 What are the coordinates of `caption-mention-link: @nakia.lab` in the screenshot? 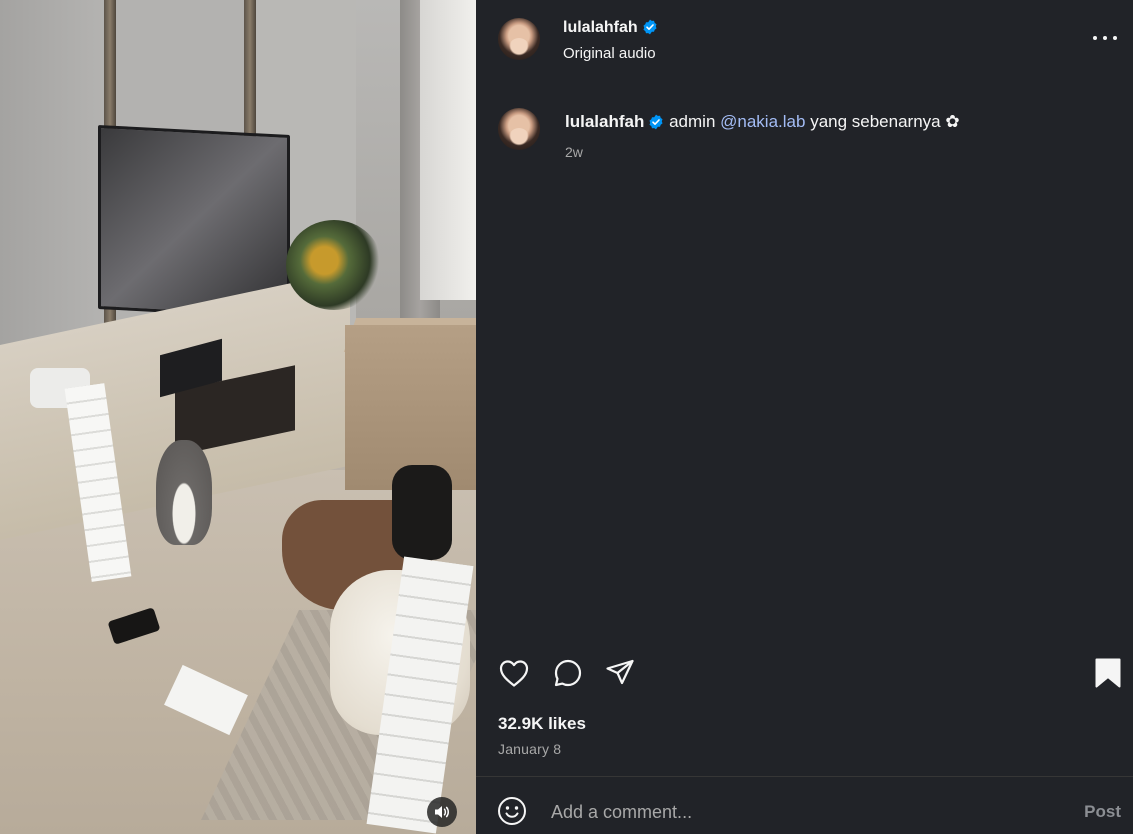 It's located at (762, 121).